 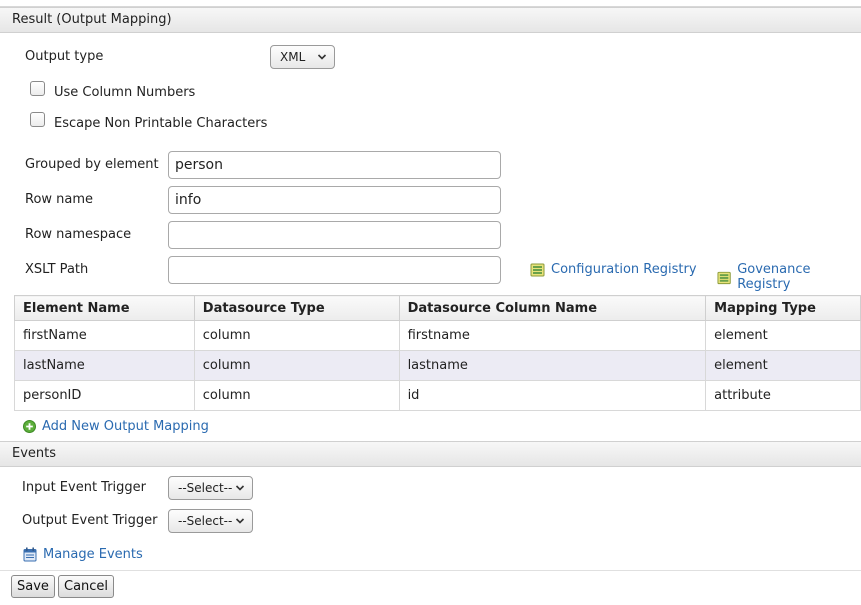 What do you see at coordinates (205, 521) in the screenshot?
I see `output-event-trigger-value: --Select--` at bounding box center [205, 521].